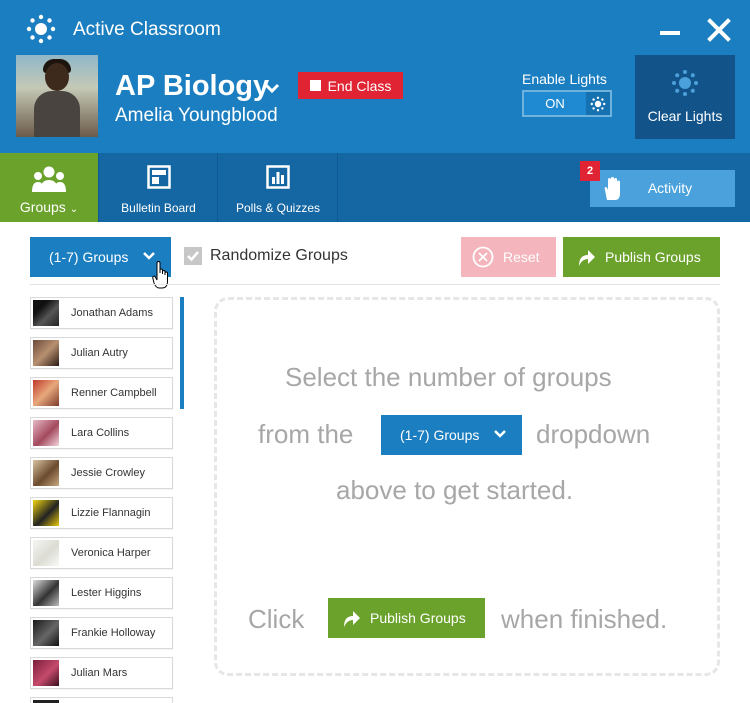 This screenshot has width=750, height=703. What do you see at coordinates (593, 434) in the screenshot?
I see `instruction-line-2-after: dropdown` at bounding box center [593, 434].